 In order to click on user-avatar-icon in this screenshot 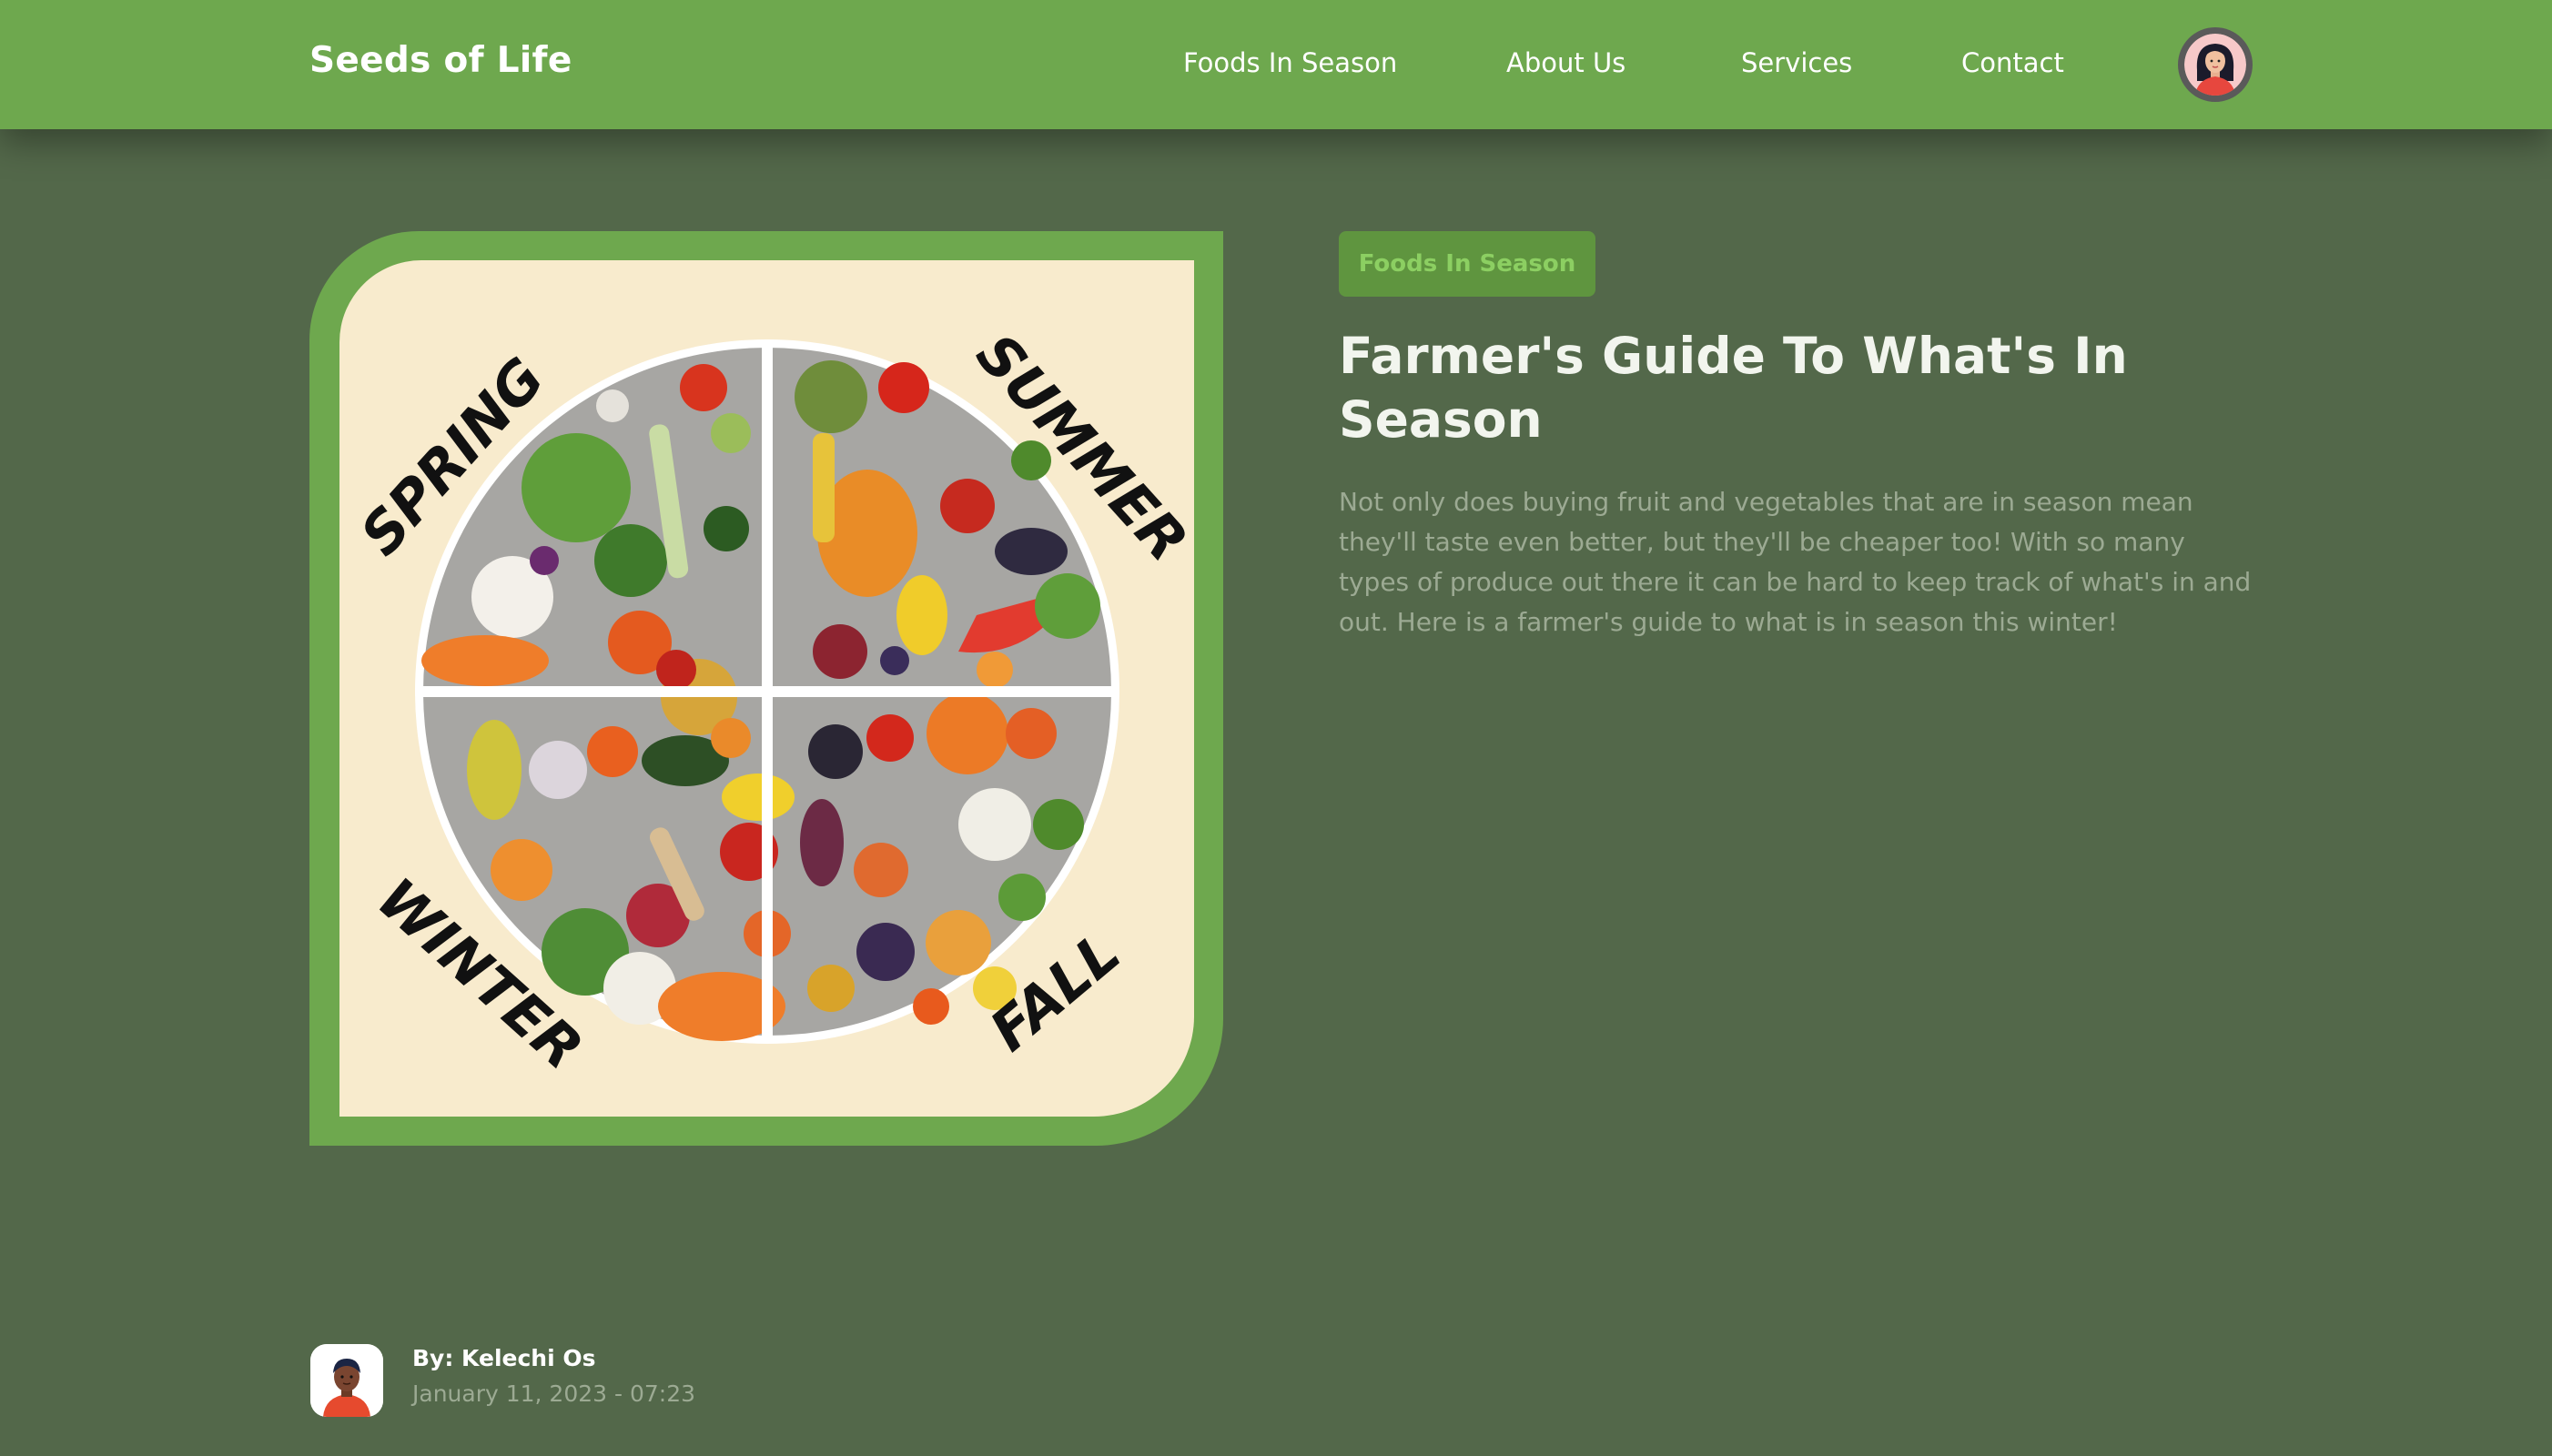, I will do `click(2215, 65)`.